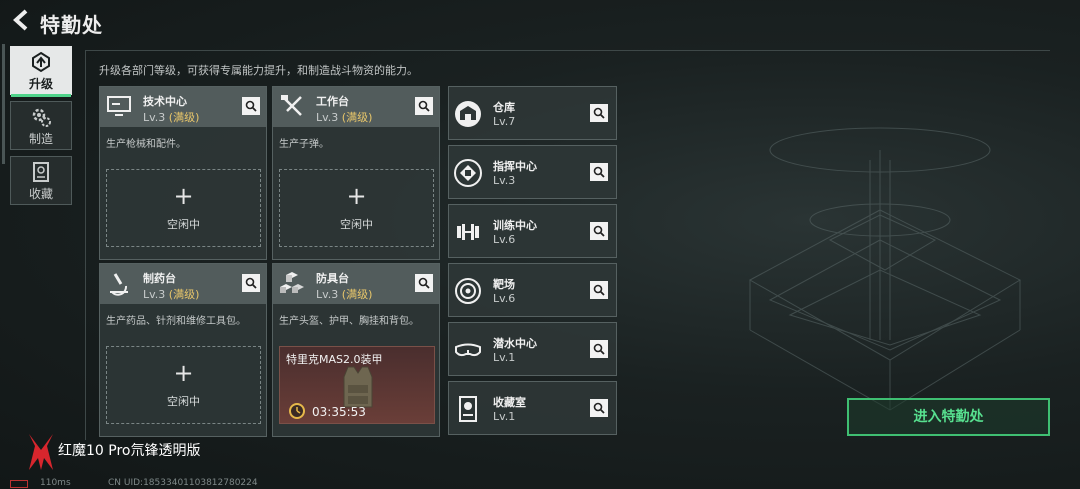  I want to click on department-card-pharmacy: 制药台 Lv.3 (满级) 生产药品、针剂和维修工具包。 + 空闲中, so click(183, 350).